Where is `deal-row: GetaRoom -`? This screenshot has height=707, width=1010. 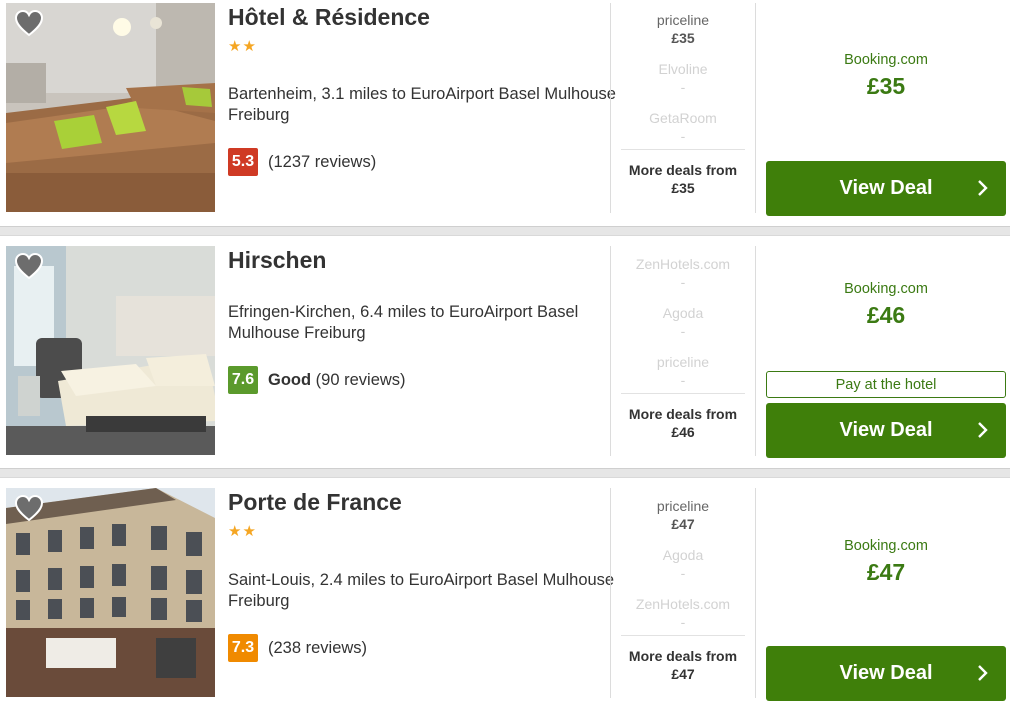 deal-row: GetaRoom - is located at coordinates (683, 124).